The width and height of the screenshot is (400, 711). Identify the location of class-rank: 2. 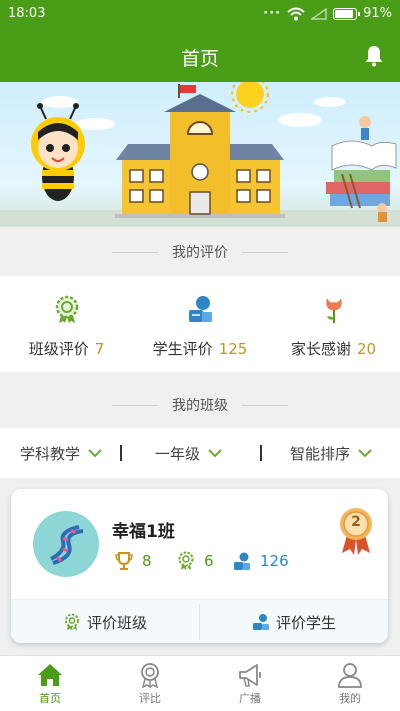
(356, 522).